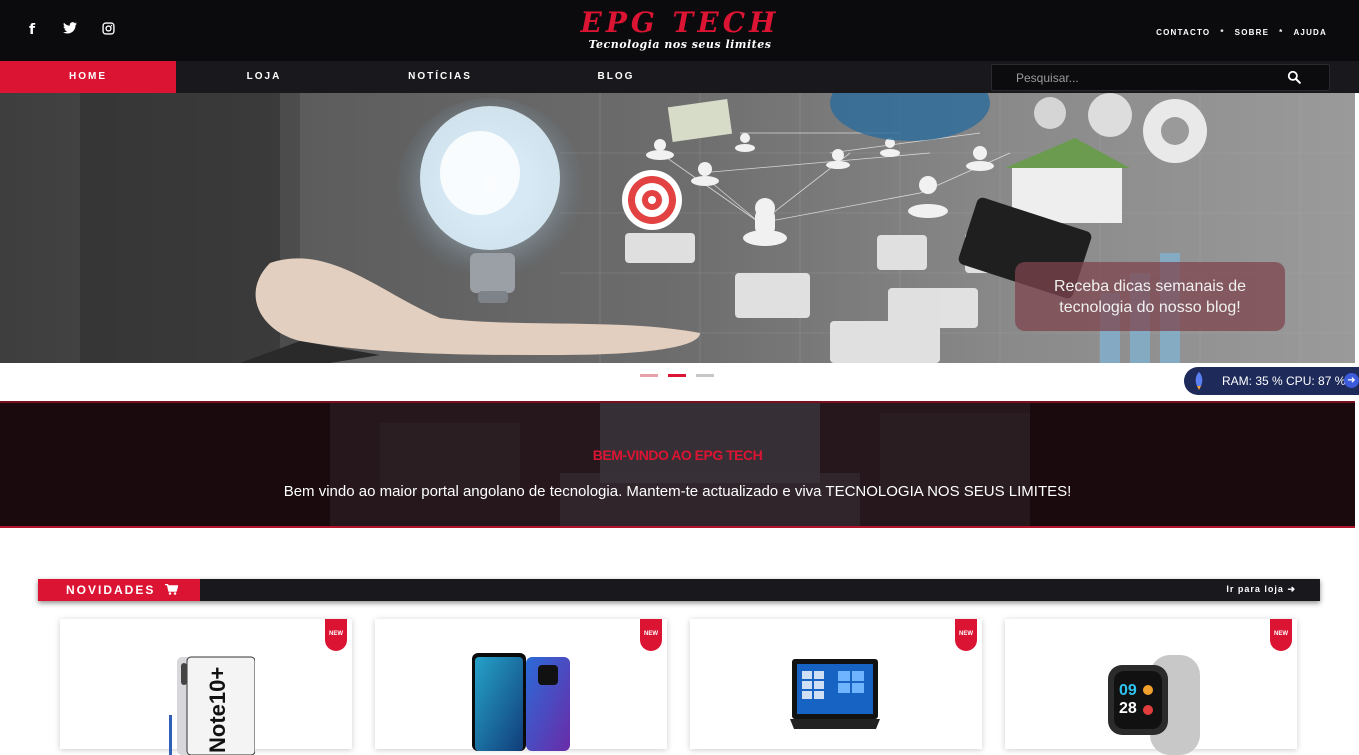 This screenshot has height=755, width=1359. I want to click on section-title-text: NOVIDADES, so click(111, 590).